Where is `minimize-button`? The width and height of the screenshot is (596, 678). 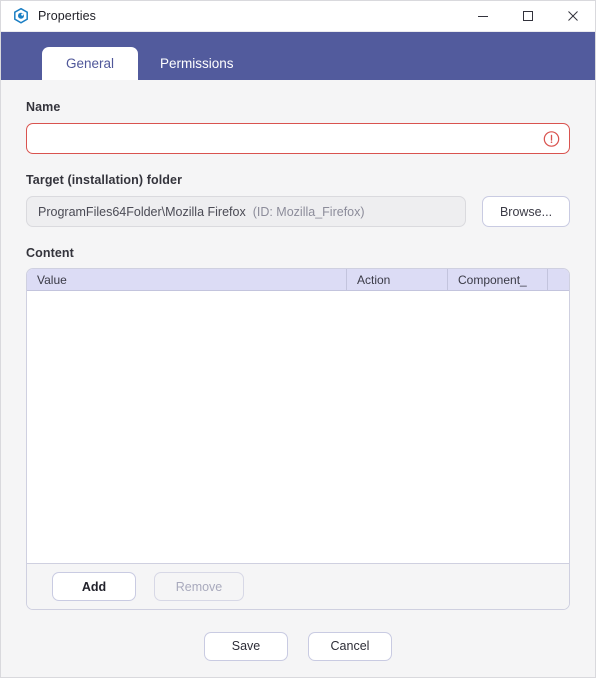
minimize-button is located at coordinates (482, 16).